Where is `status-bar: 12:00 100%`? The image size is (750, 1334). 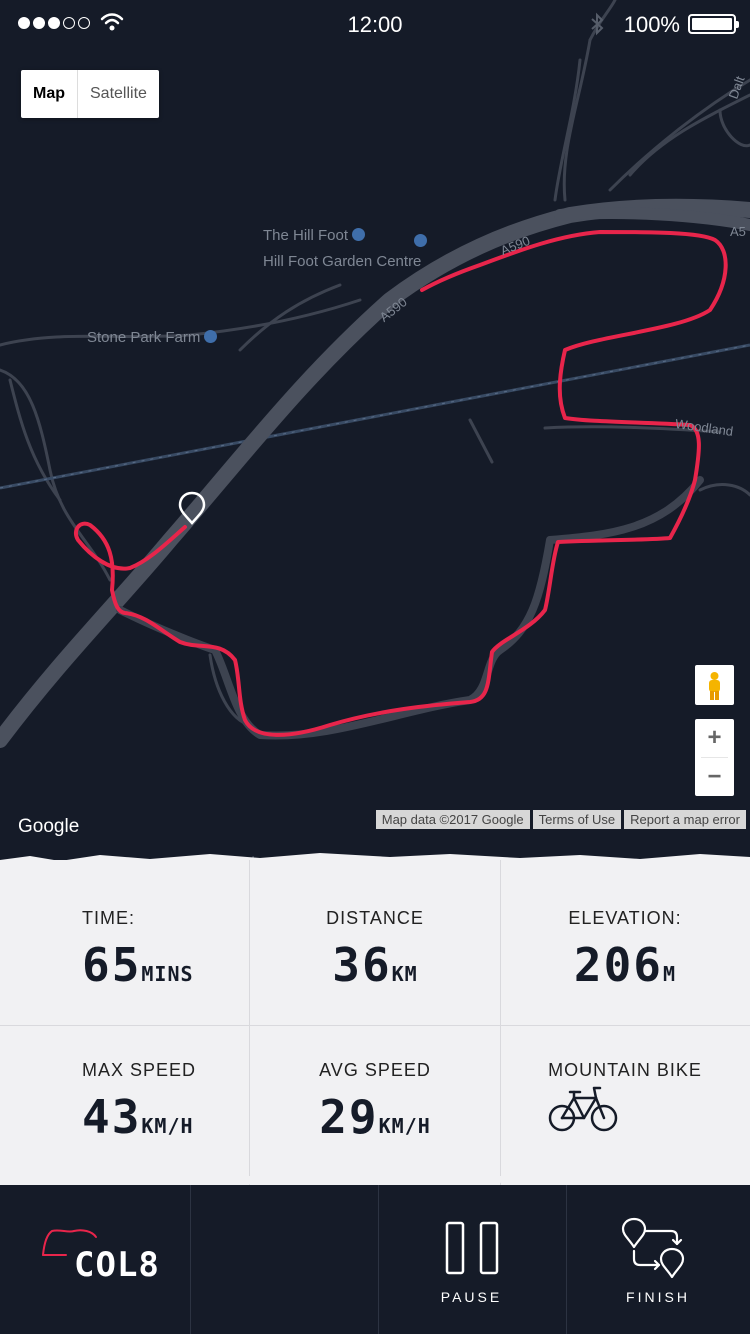 status-bar: 12:00 100% is located at coordinates (375, 24).